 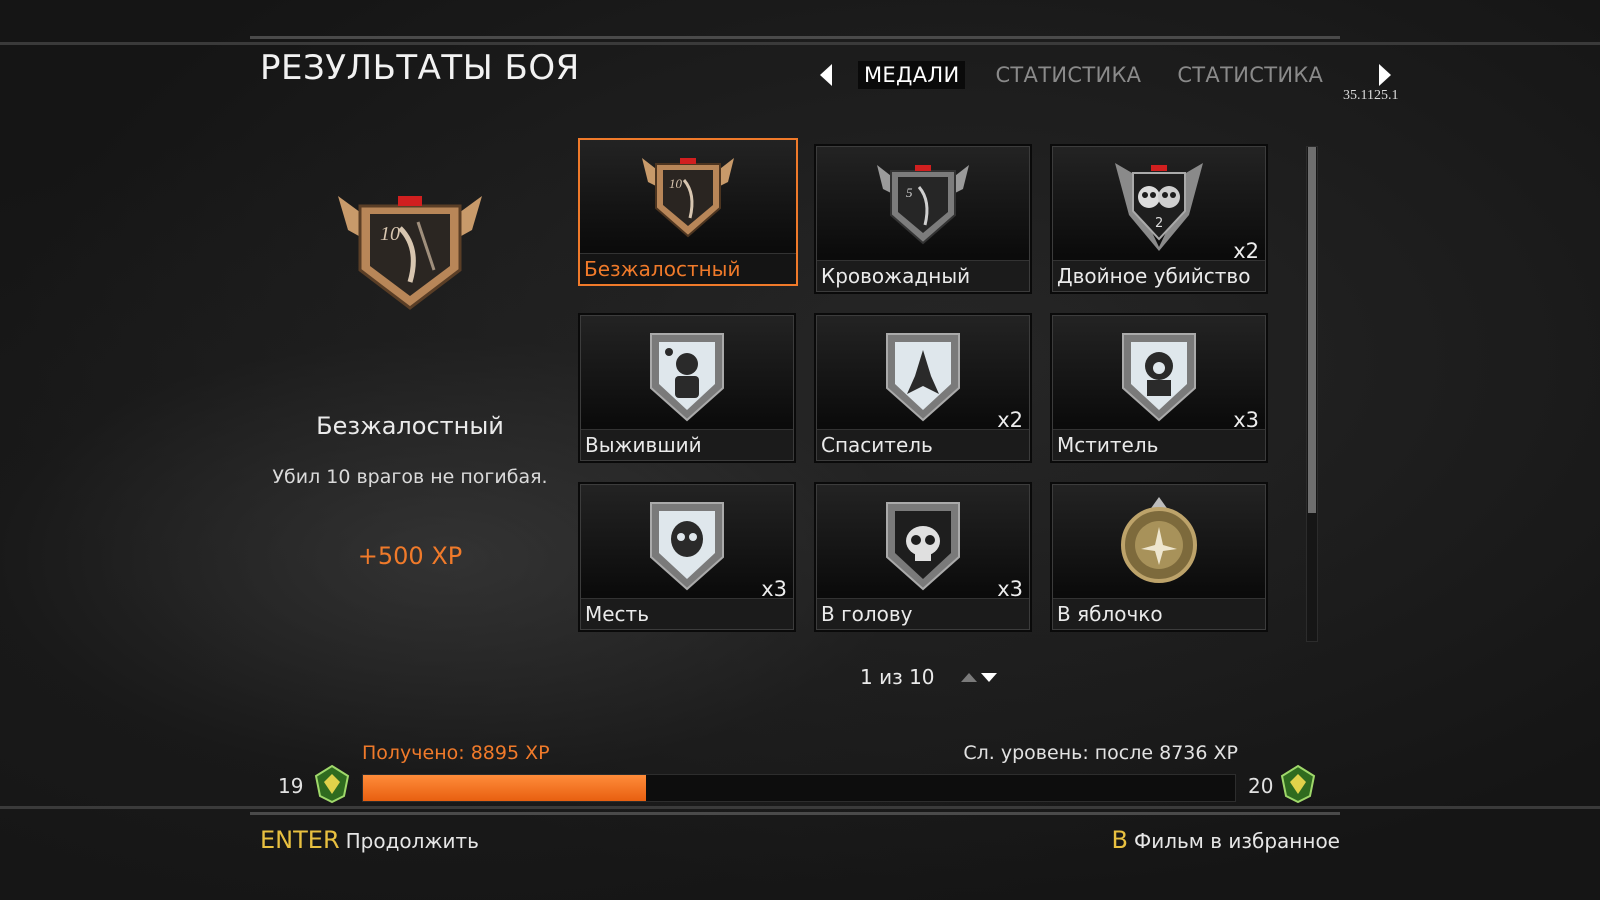 I want to click on medal-scrollbar, so click(x=1312, y=394).